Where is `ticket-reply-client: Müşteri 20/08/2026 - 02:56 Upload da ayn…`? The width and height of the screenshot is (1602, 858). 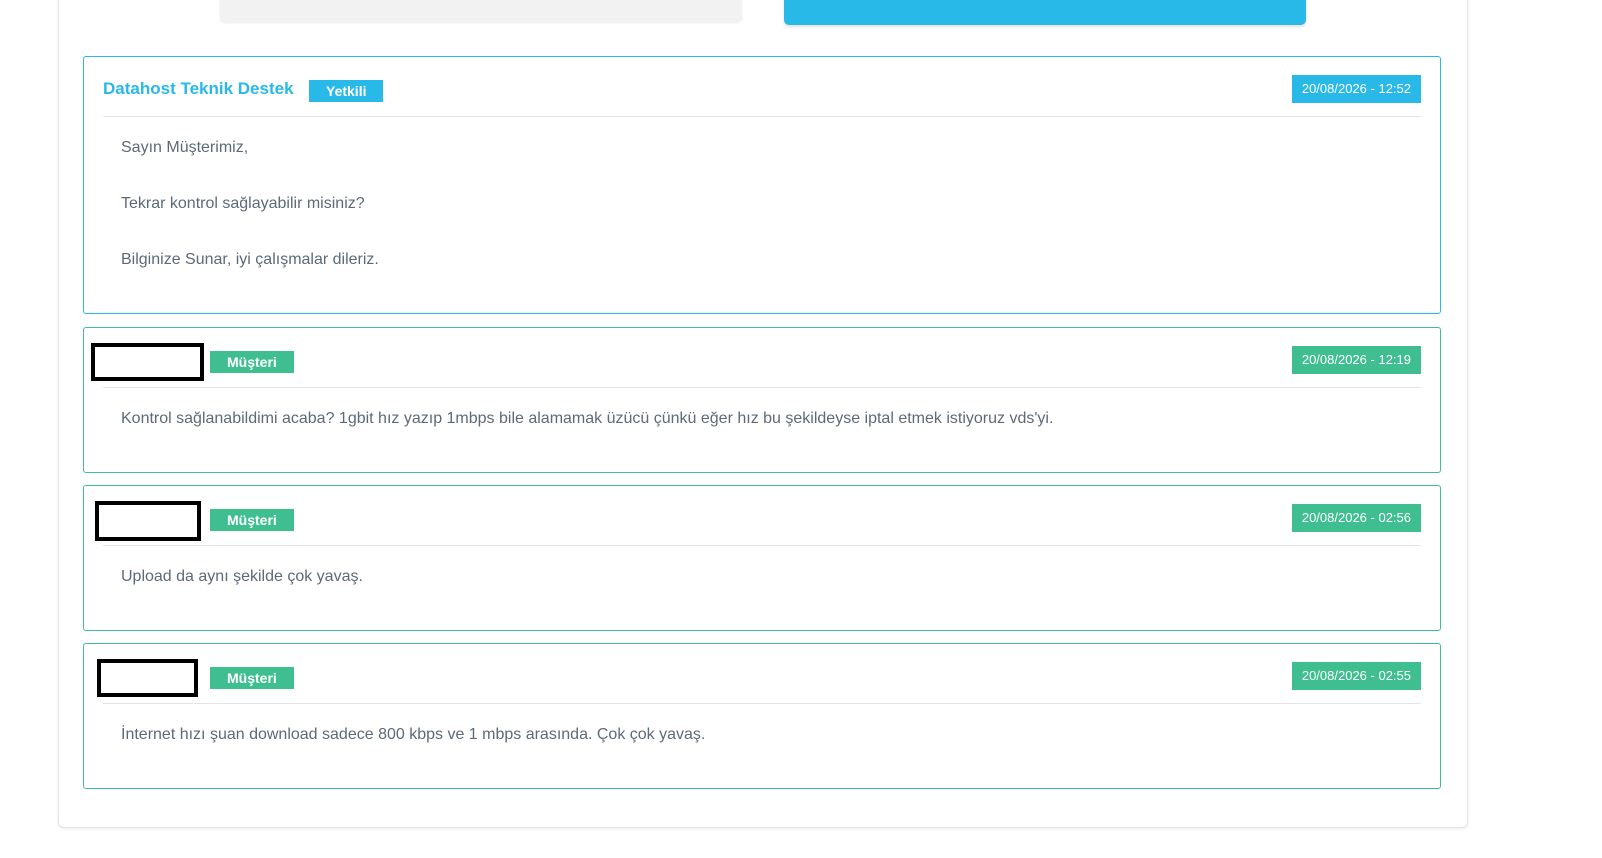 ticket-reply-client: Müşteri 20/08/2026 - 02:56 Upload da ayn… is located at coordinates (762, 558).